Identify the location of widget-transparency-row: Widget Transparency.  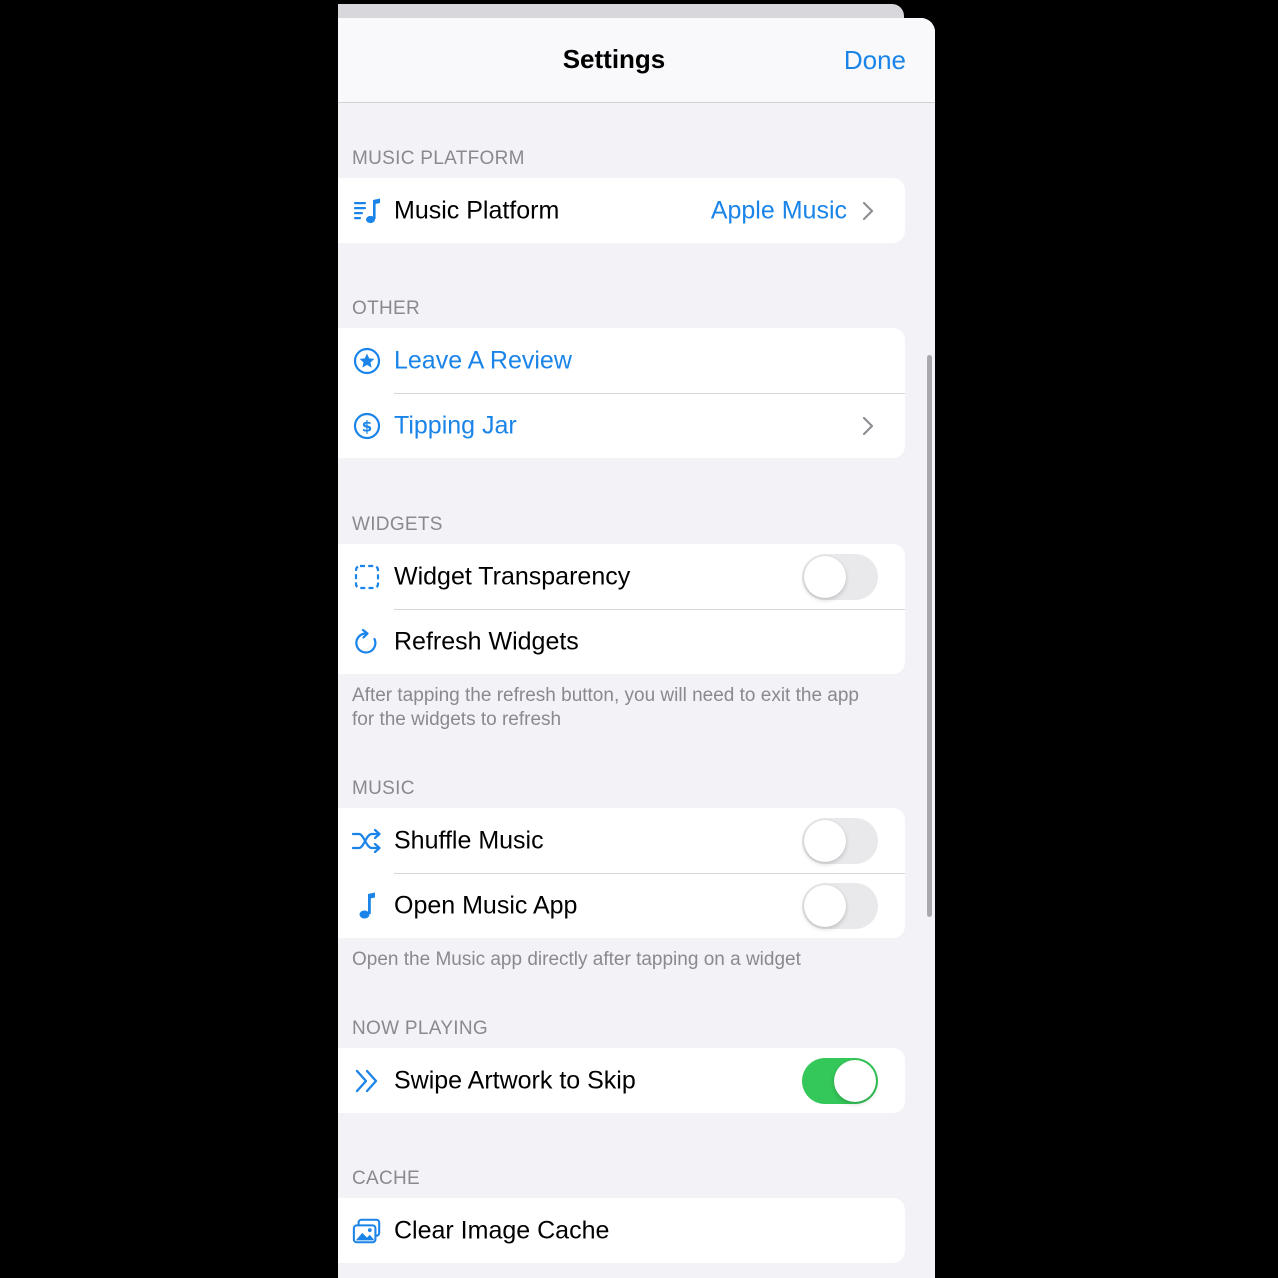
(621, 576).